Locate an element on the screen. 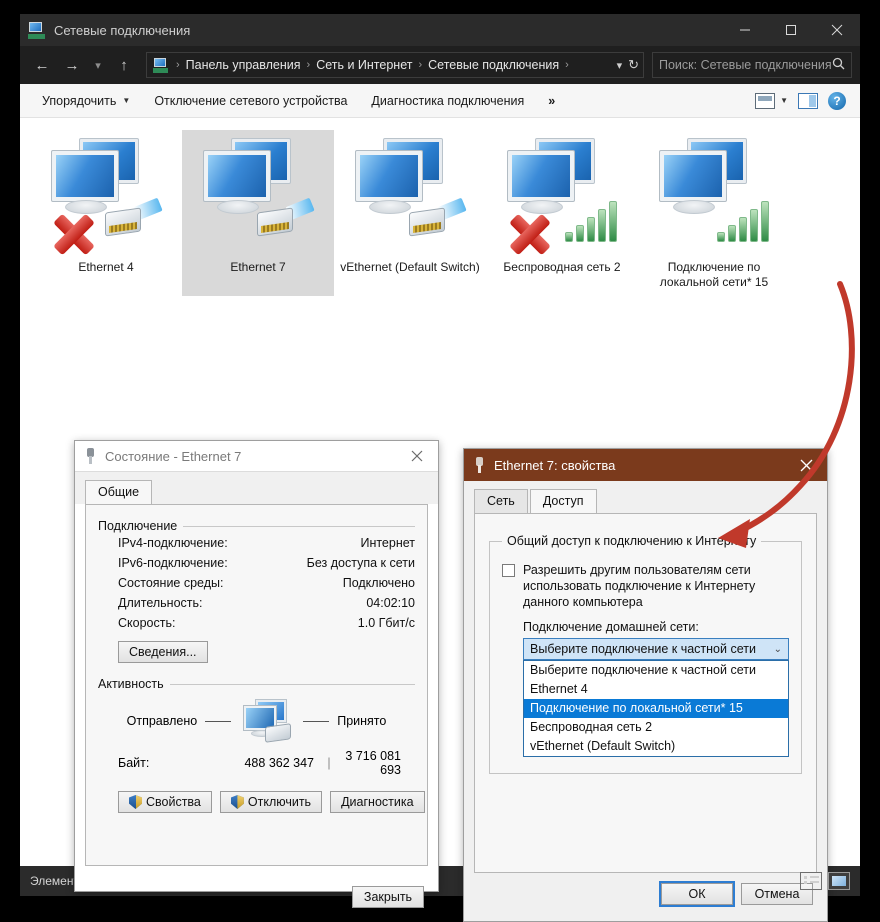 The image size is (880, 922). large-icons-view-button is located at coordinates (839, 881).